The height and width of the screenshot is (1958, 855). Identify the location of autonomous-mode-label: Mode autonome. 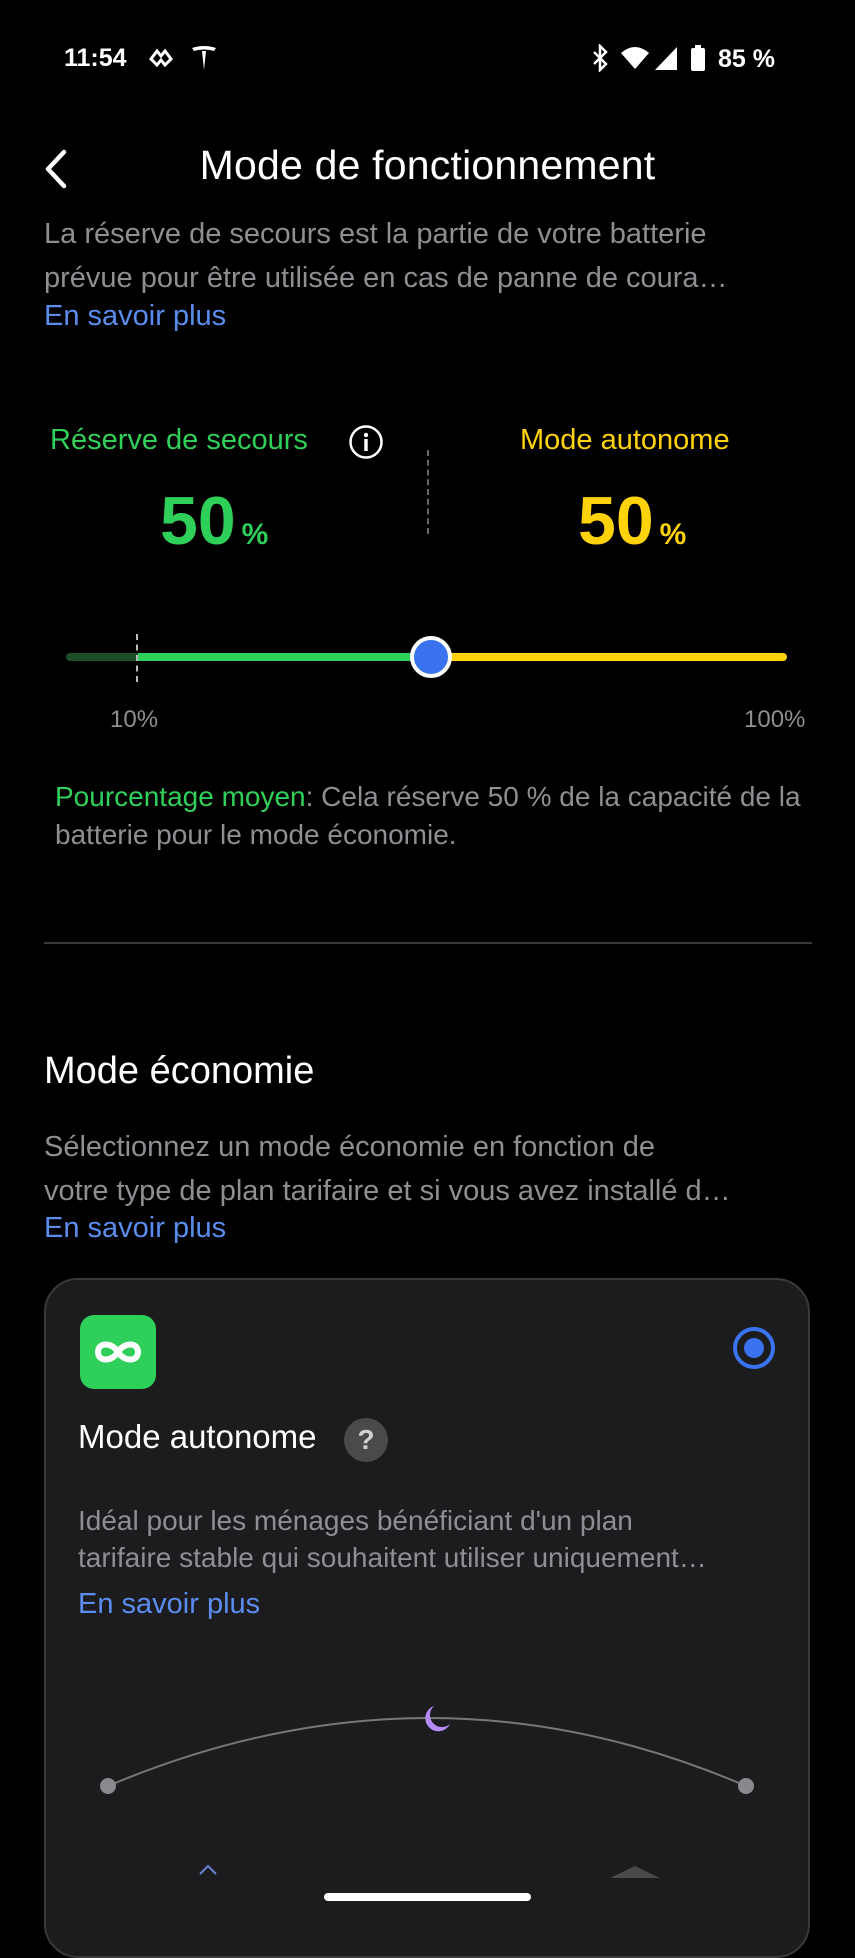
(625, 440).